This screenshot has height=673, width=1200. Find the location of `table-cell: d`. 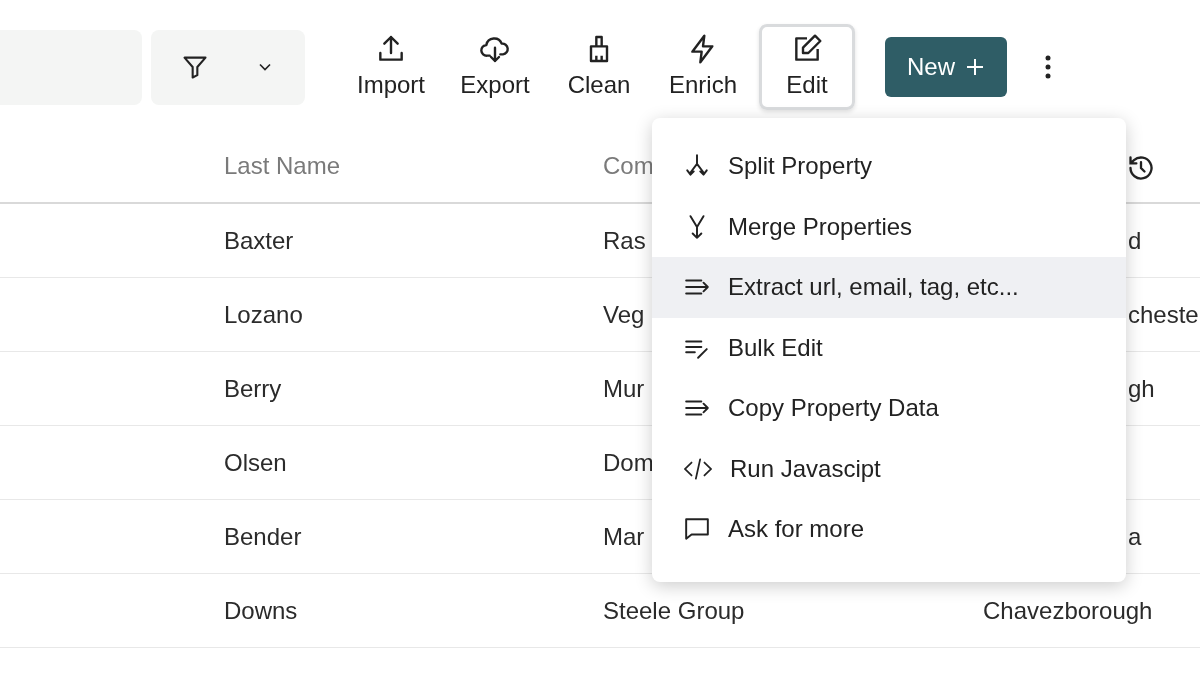

table-cell: d is located at coordinates (1135, 240).